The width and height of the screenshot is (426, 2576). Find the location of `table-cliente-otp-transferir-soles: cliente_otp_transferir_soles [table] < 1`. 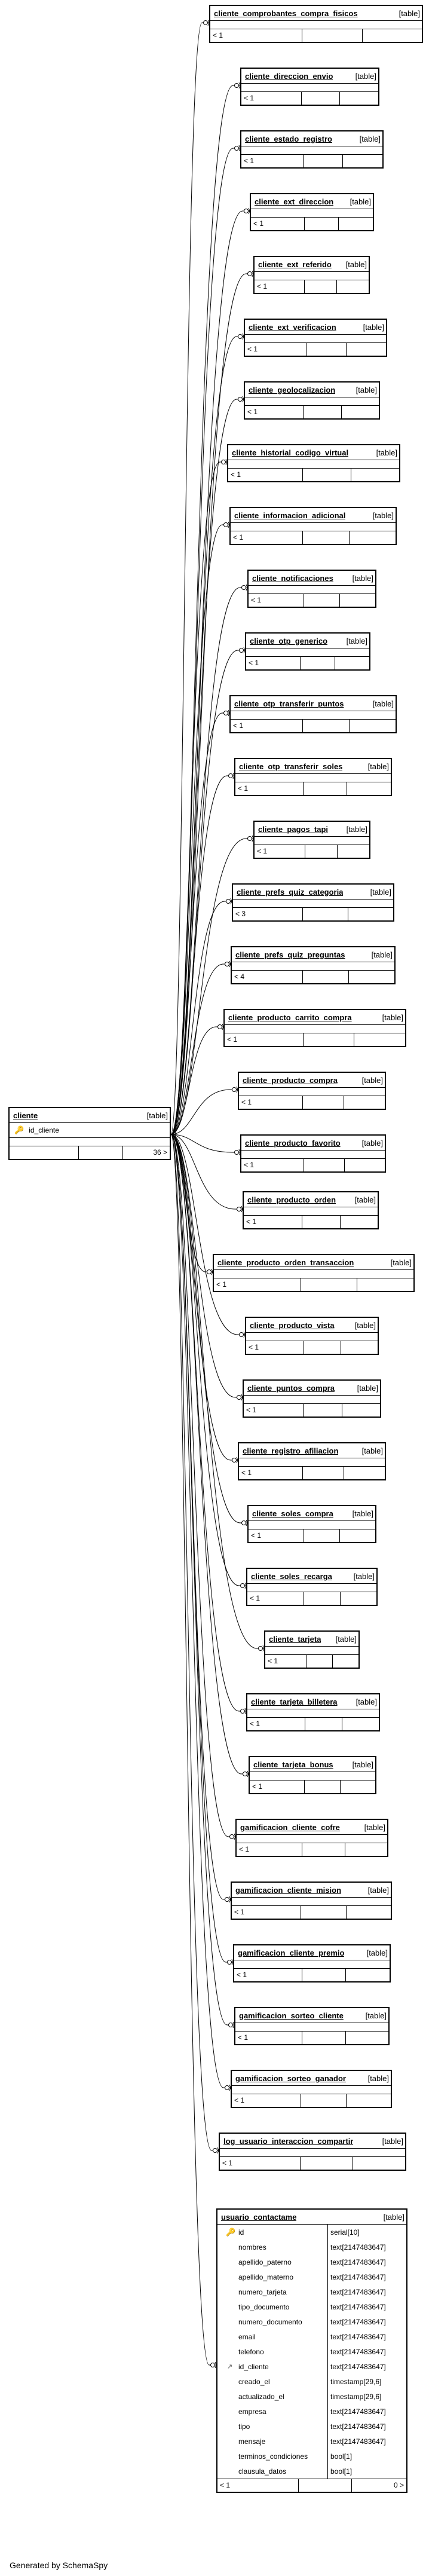

table-cliente-otp-transferir-soles: cliente_otp_transferir_soles [table] < 1 is located at coordinates (313, 777).